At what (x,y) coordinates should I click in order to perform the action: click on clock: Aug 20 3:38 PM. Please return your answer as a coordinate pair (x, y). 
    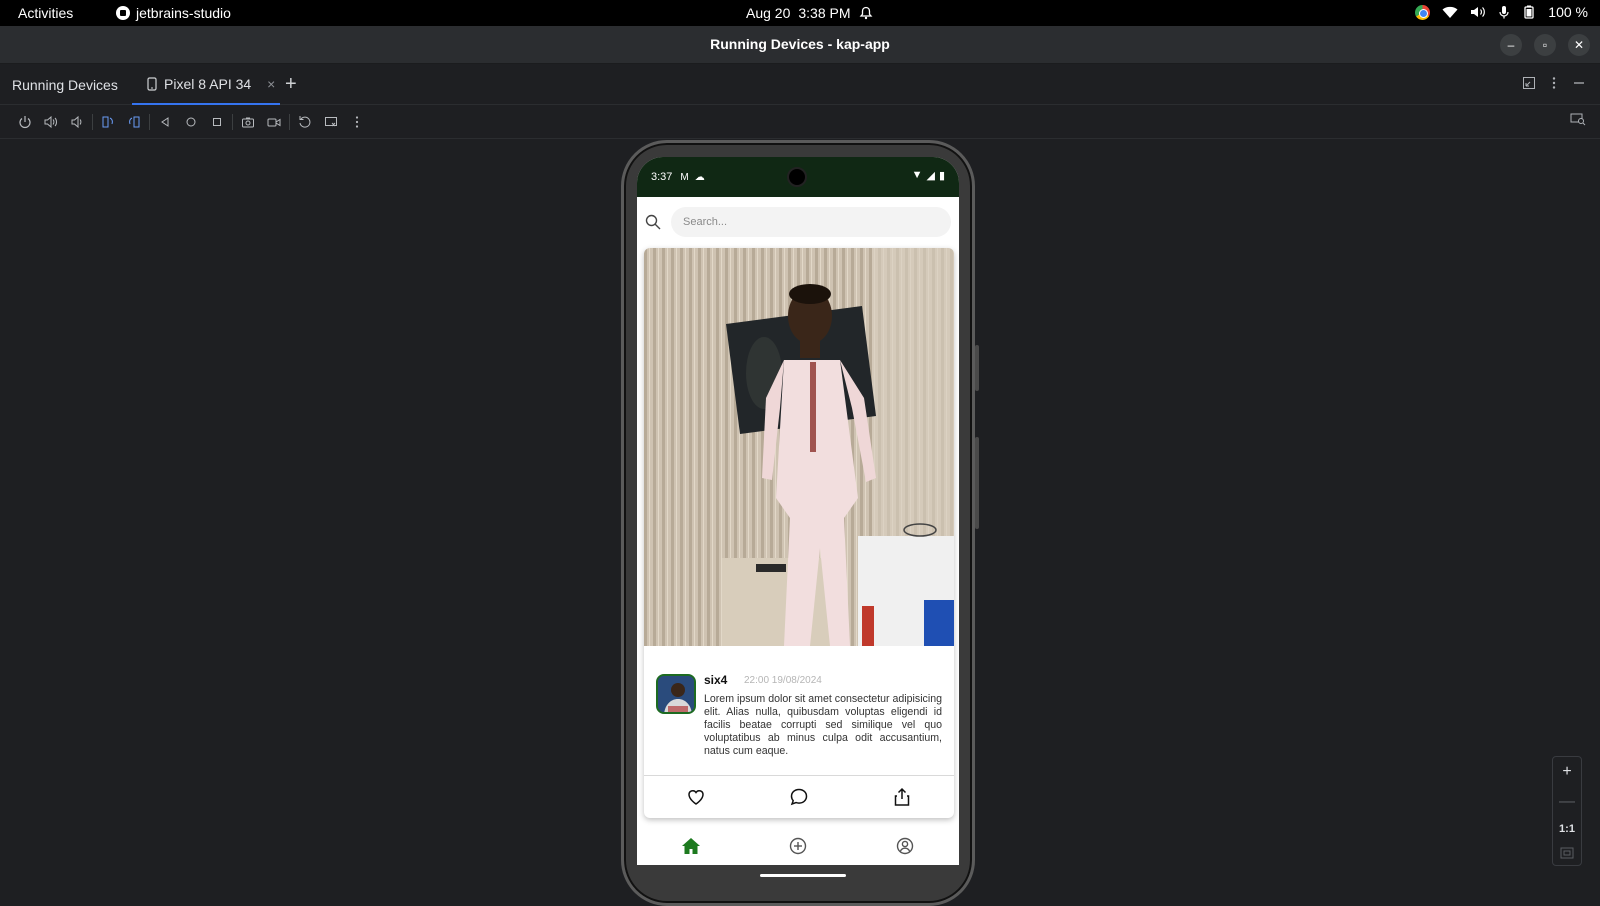
    Looking at the image, I should click on (809, 13).